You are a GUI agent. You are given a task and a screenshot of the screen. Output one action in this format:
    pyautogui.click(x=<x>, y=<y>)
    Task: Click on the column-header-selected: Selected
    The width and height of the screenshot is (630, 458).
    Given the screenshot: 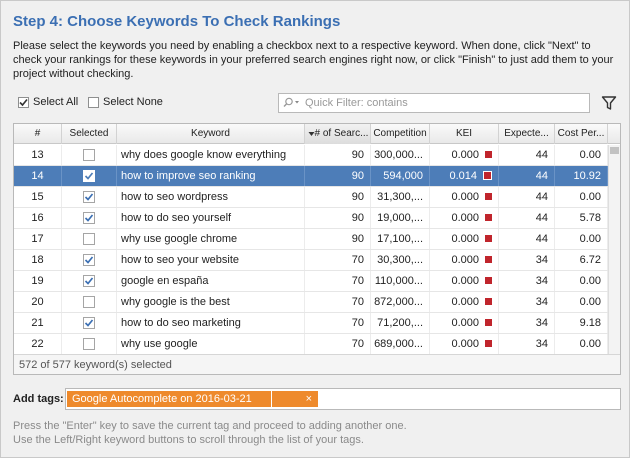 What is the action you would take?
    pyautogui.click(x=89, y=134)
    